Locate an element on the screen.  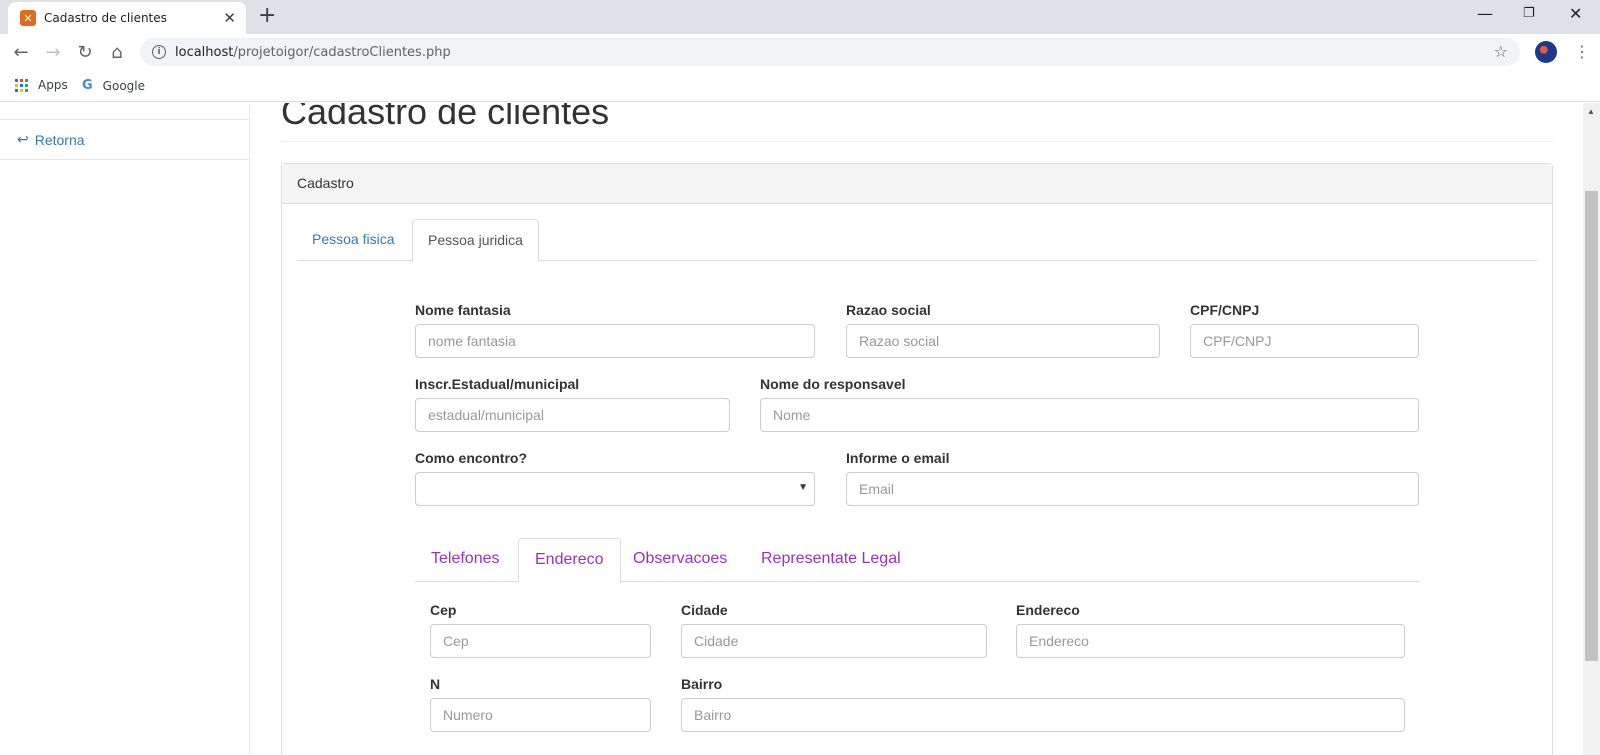
url-host: localhost is located at coordinates (204, 52).